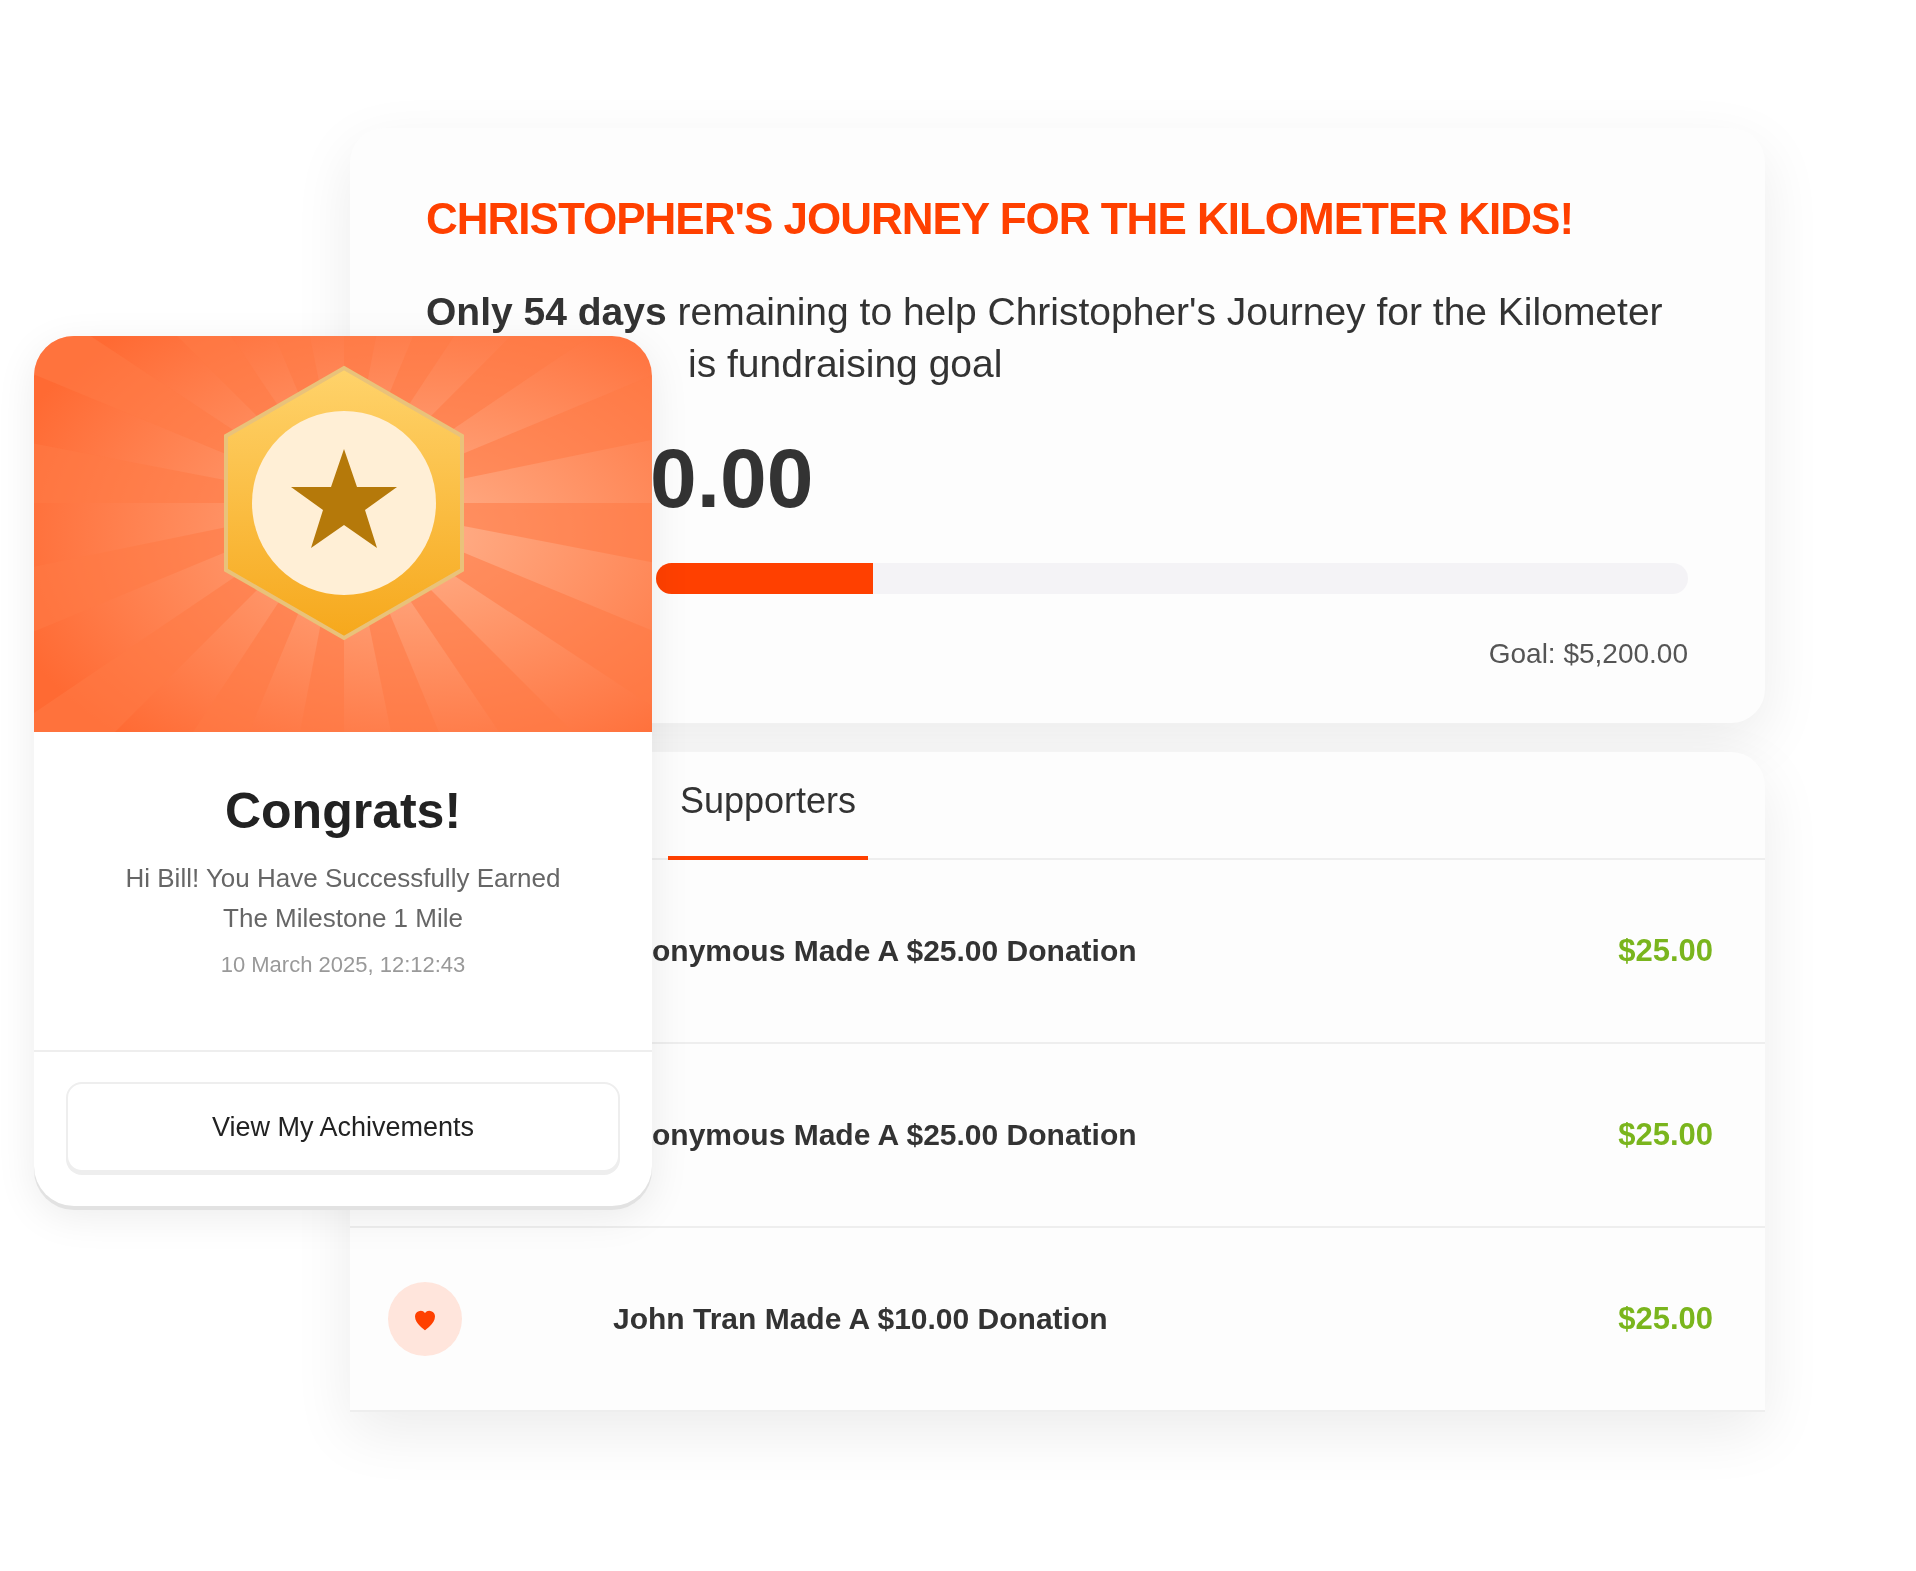 Image resolution: width=1916 pixels, height=1571 pixels. I want to click on goal-amount: Goal: $5,200.00, so click(1587, 654).